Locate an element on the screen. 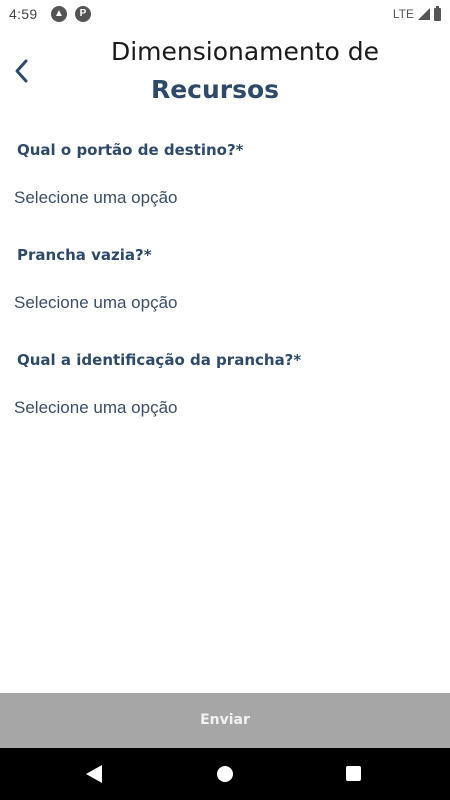 This screenshot has height=800, width=450. status-bar: 4:59 ▲ P LTE is located at coordinates (225, 14).